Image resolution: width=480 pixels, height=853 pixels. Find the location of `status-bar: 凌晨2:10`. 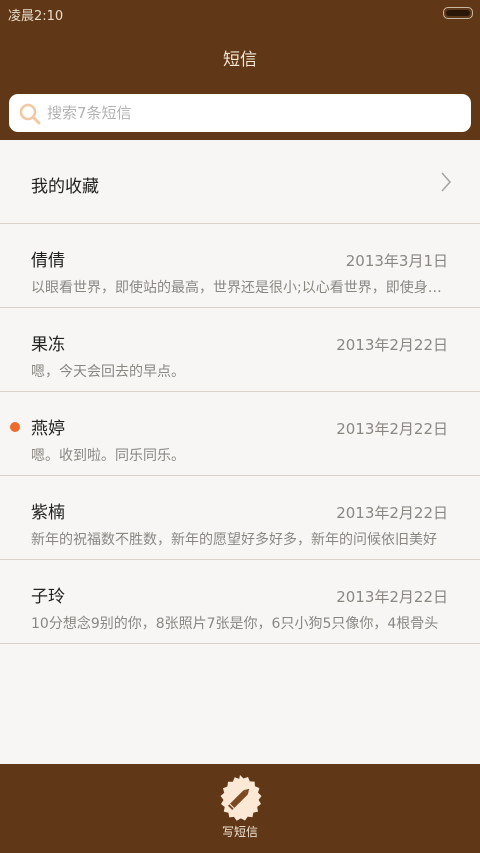

status-bar: 凌晨2:10 is located at coordinates (240, 13).